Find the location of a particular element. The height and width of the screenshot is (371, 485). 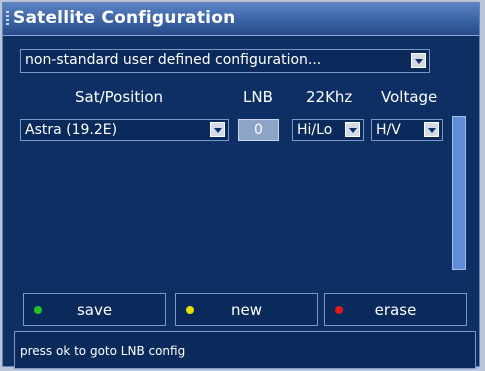

satellite-select: Astra (19.2E) is located at coordinates (124, 130).